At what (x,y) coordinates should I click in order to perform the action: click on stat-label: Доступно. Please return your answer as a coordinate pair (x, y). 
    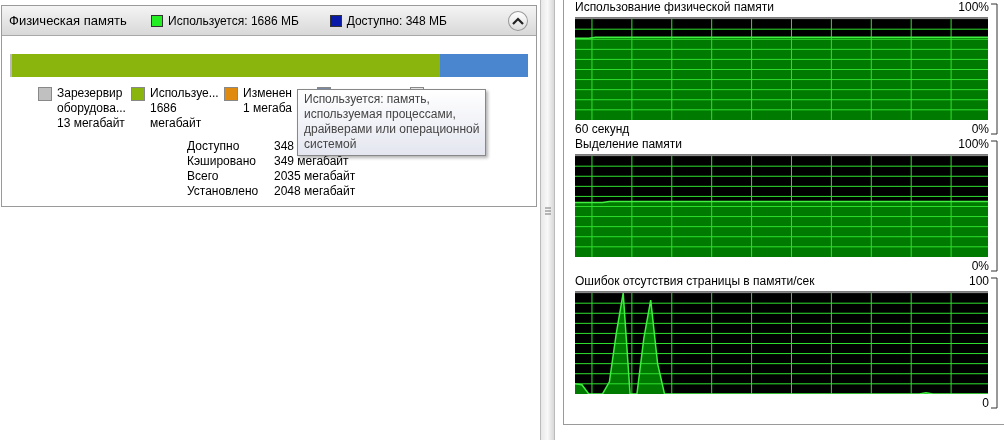
    Looking at the image, I should click on (213, 146).